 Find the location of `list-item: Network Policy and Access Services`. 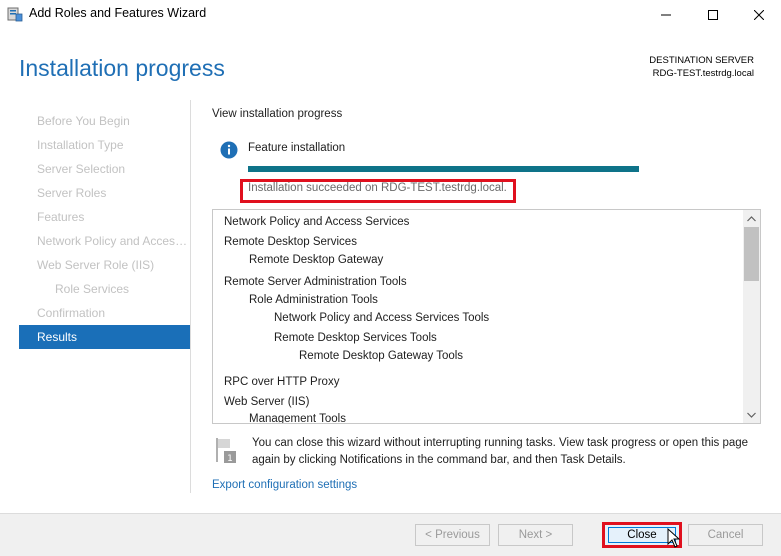

list-item: Network Policy and Access Services is located at coordinates (317, 222).